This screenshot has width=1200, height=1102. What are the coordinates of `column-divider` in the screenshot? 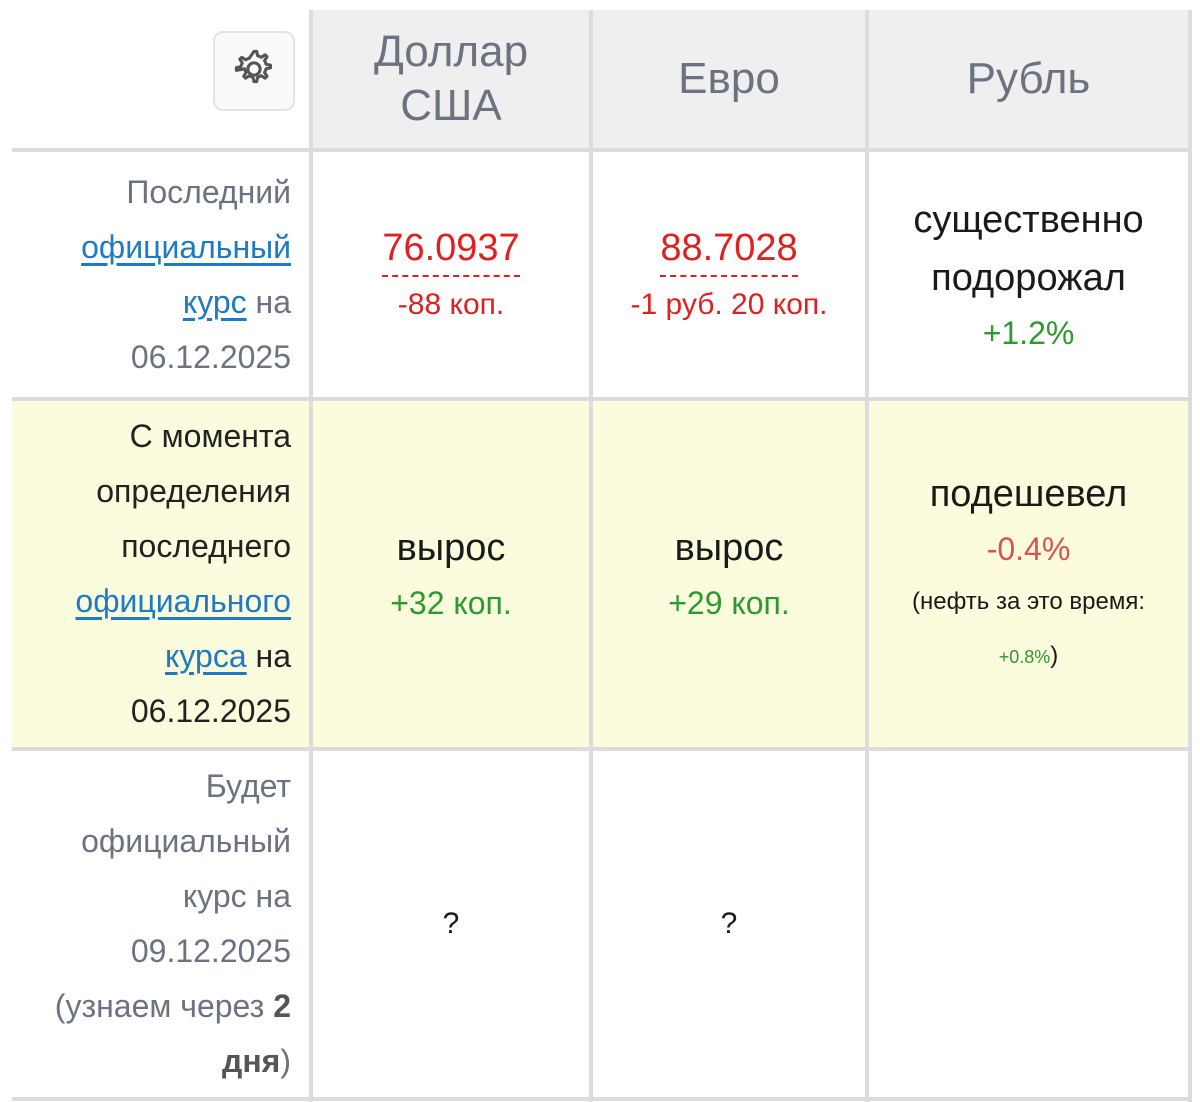 It's located at (1190, 556).